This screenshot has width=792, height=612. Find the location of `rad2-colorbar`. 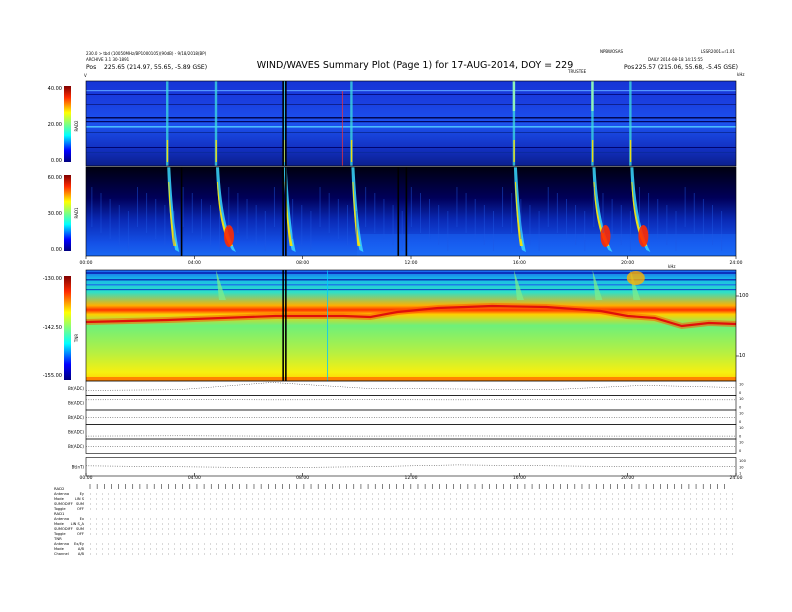

rad2-colorbar is located at coordinates (67, 124).